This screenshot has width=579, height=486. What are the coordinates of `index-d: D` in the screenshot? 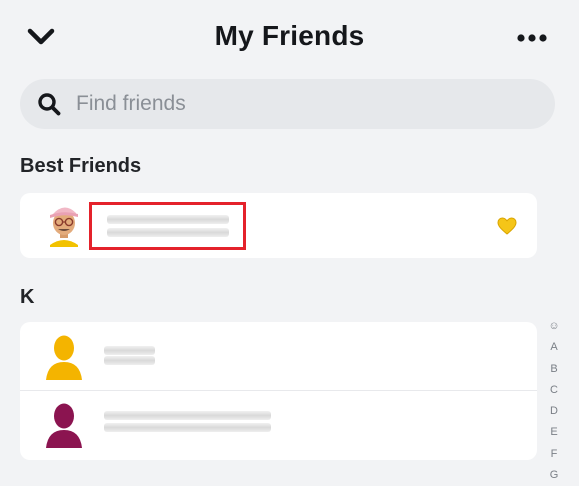 It's located at (554, 411).